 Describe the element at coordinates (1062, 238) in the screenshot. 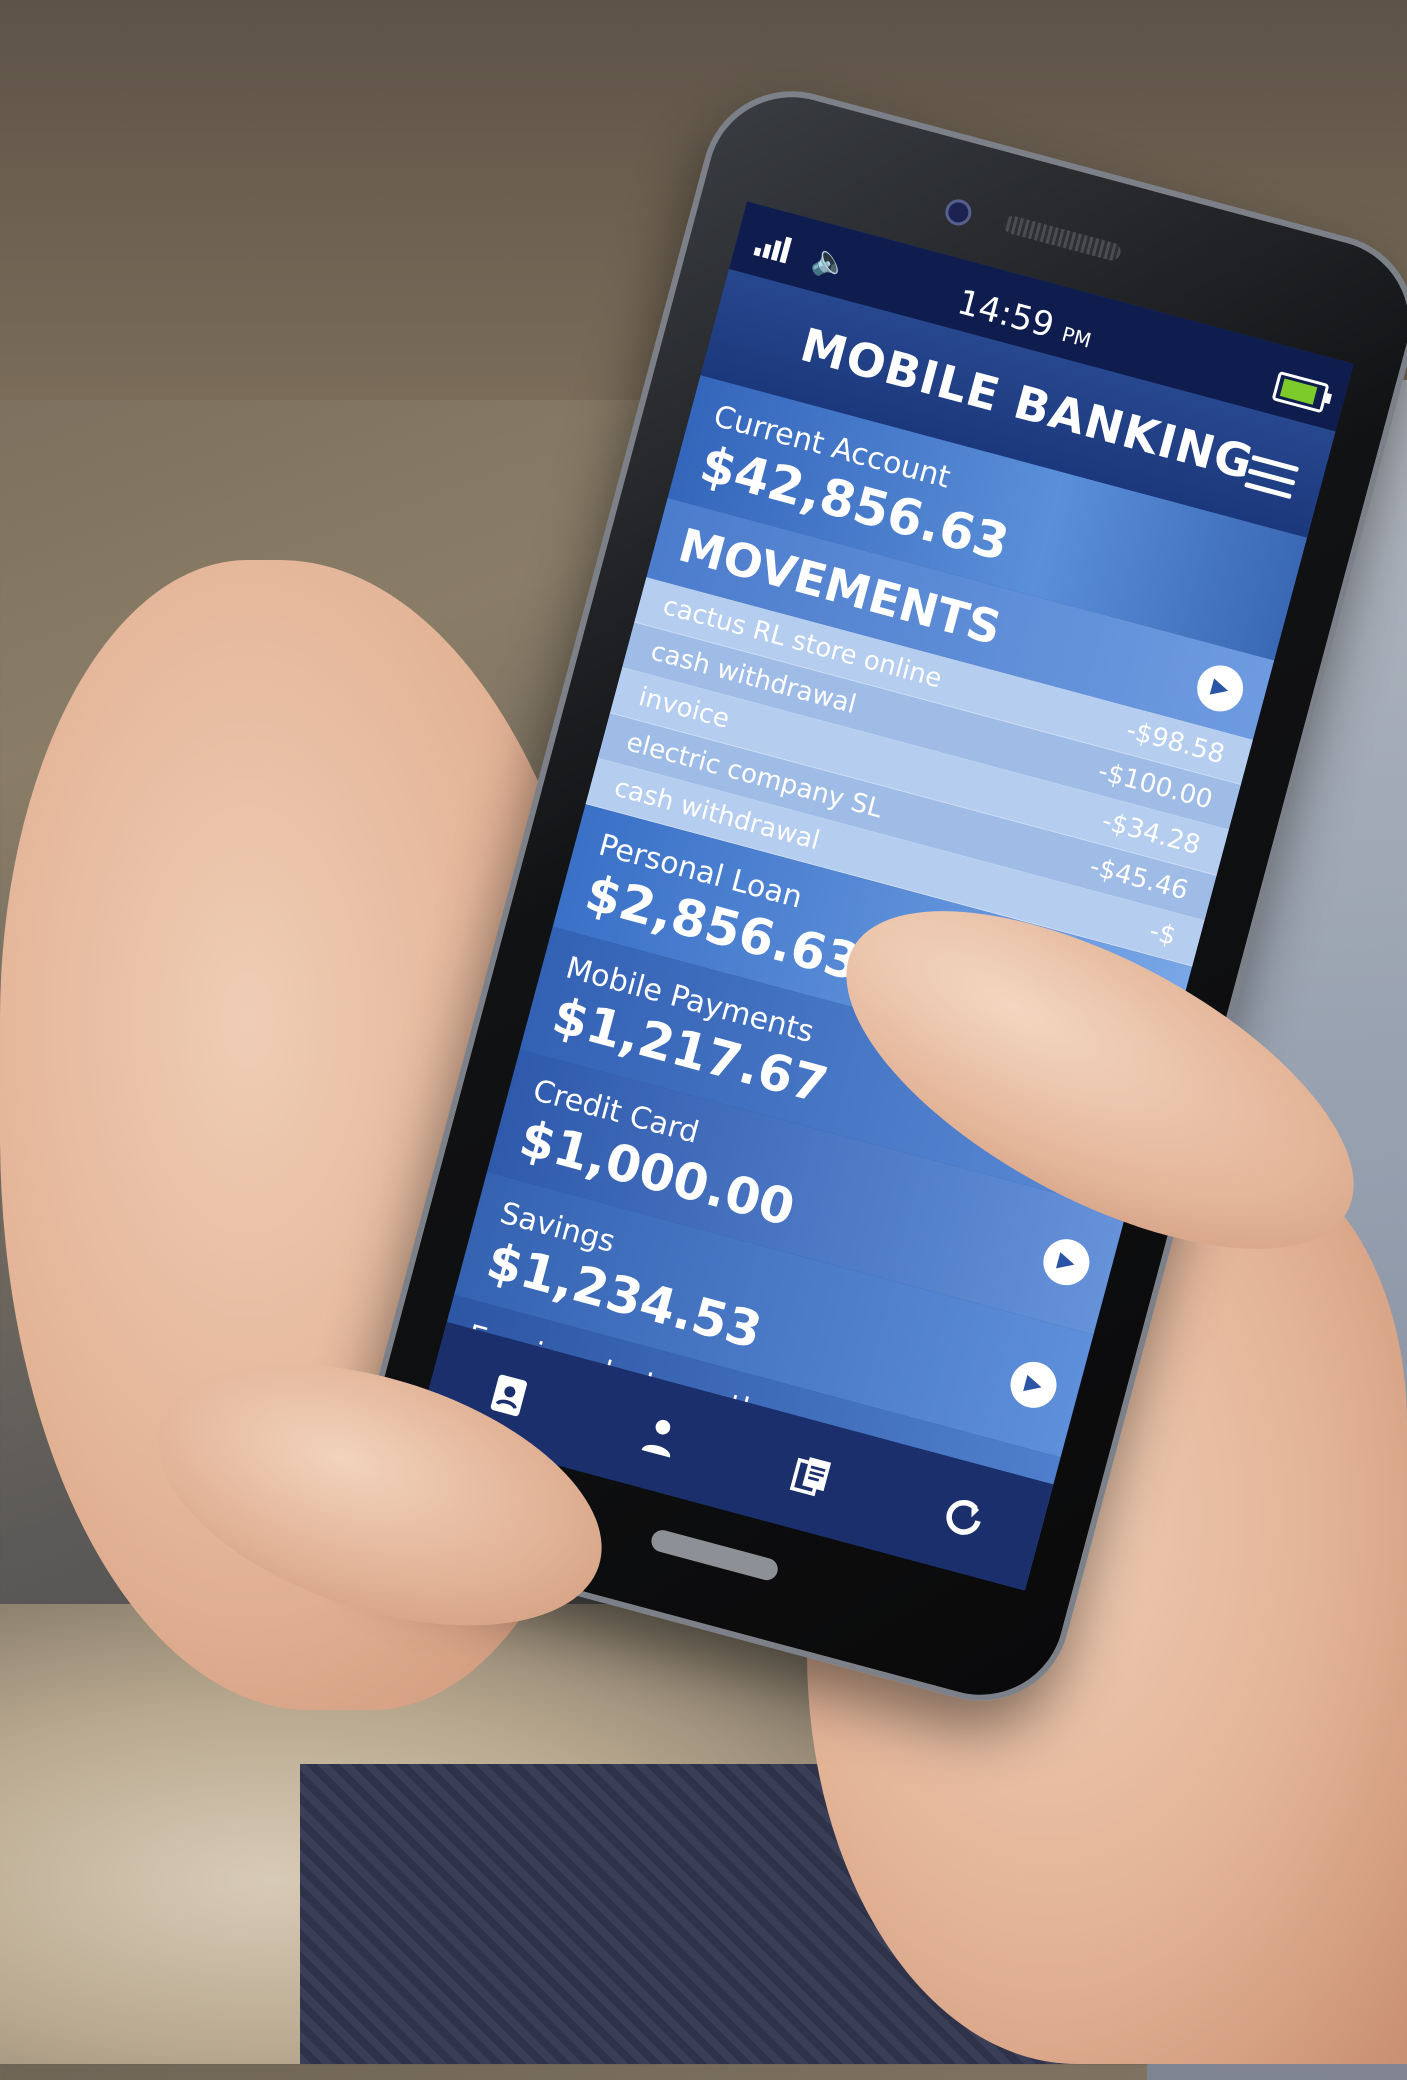

I see `earpiece-speaker` at that location.